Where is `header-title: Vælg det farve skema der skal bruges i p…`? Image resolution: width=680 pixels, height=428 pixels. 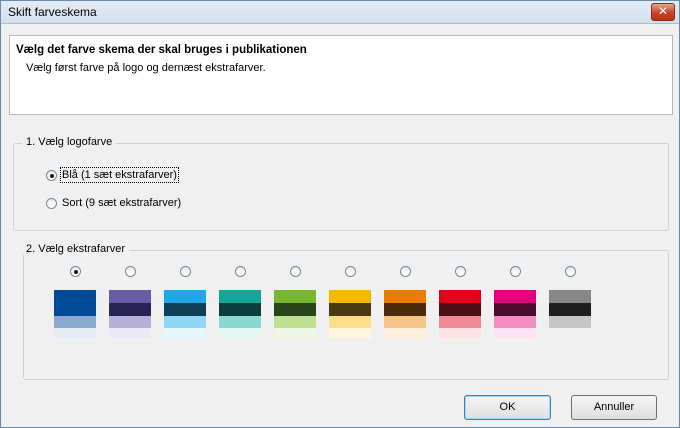
header-title: Vælg det farve skema der skal bruges i p… is located at coordinates (161, 50).